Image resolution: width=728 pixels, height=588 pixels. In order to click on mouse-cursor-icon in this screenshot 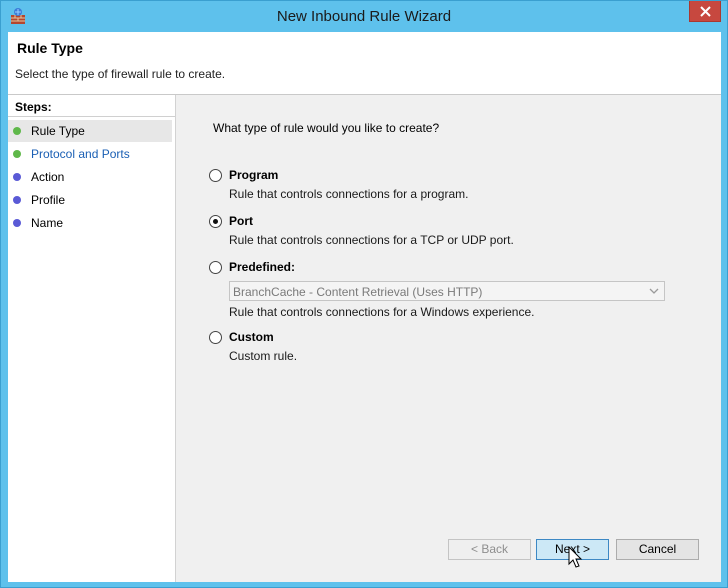, I will do `click(575, 557)`.